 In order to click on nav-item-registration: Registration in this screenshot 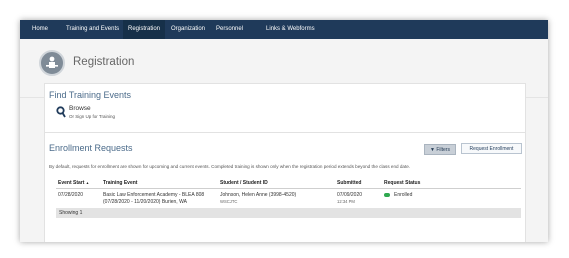, I will do `click(144, 29)`.